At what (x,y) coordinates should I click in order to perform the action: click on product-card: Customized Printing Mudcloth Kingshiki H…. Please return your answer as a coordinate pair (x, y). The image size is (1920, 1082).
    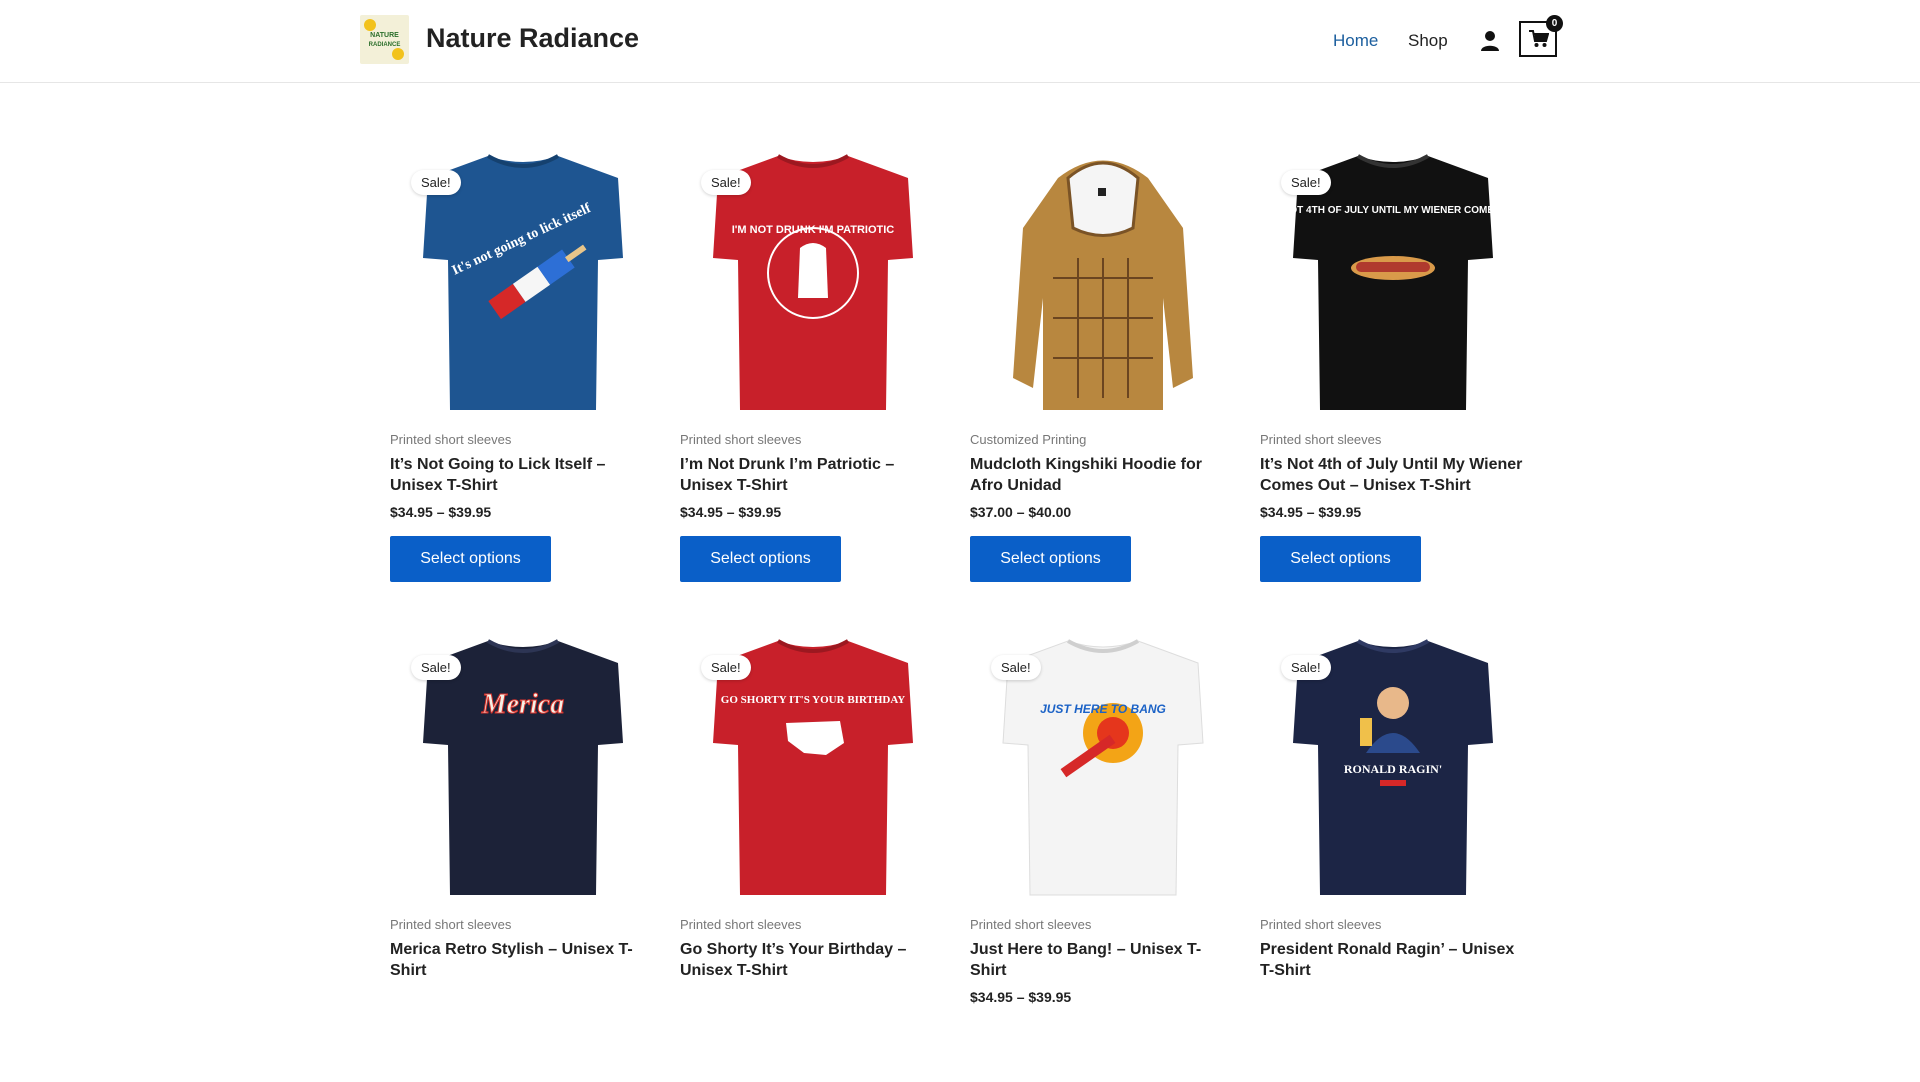
    Looking at the image, I should click on (1103, 369).